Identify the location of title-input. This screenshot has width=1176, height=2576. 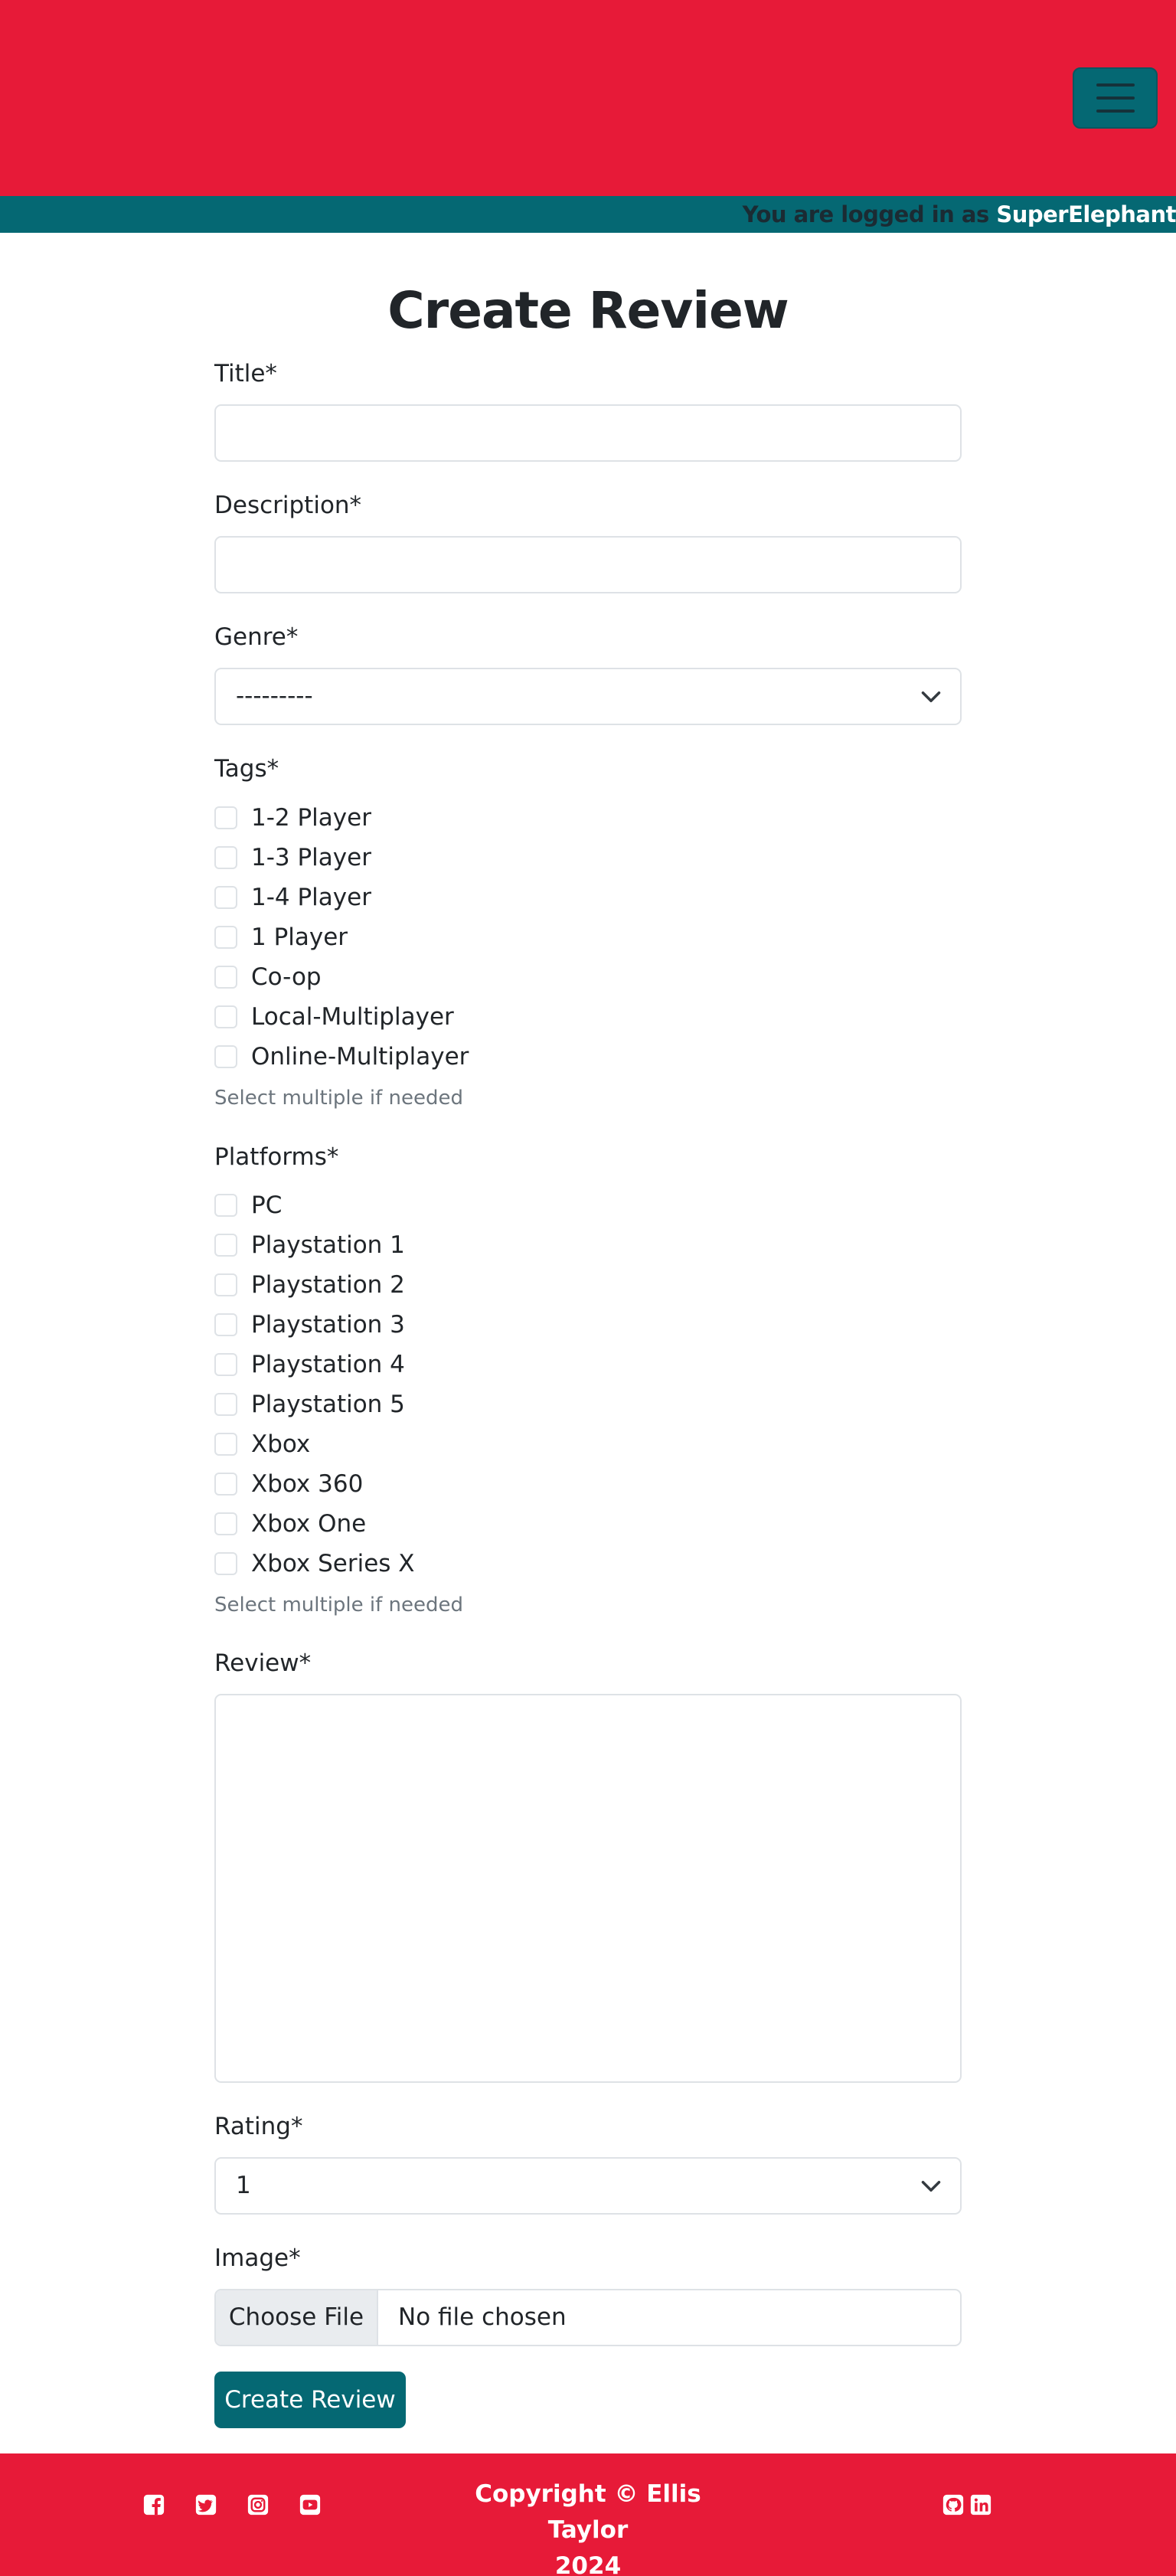
(588, 433).